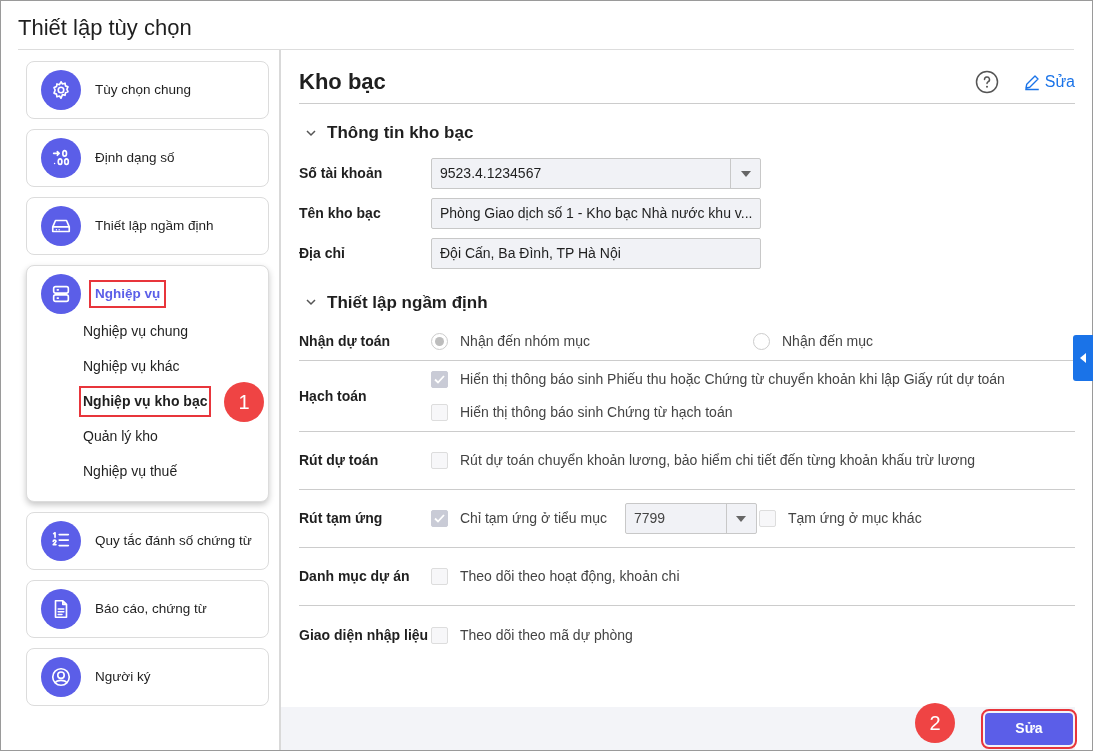 The width and height of the screenshot is (1093, 751). I want to click on settings-icon, so click(61, 90).